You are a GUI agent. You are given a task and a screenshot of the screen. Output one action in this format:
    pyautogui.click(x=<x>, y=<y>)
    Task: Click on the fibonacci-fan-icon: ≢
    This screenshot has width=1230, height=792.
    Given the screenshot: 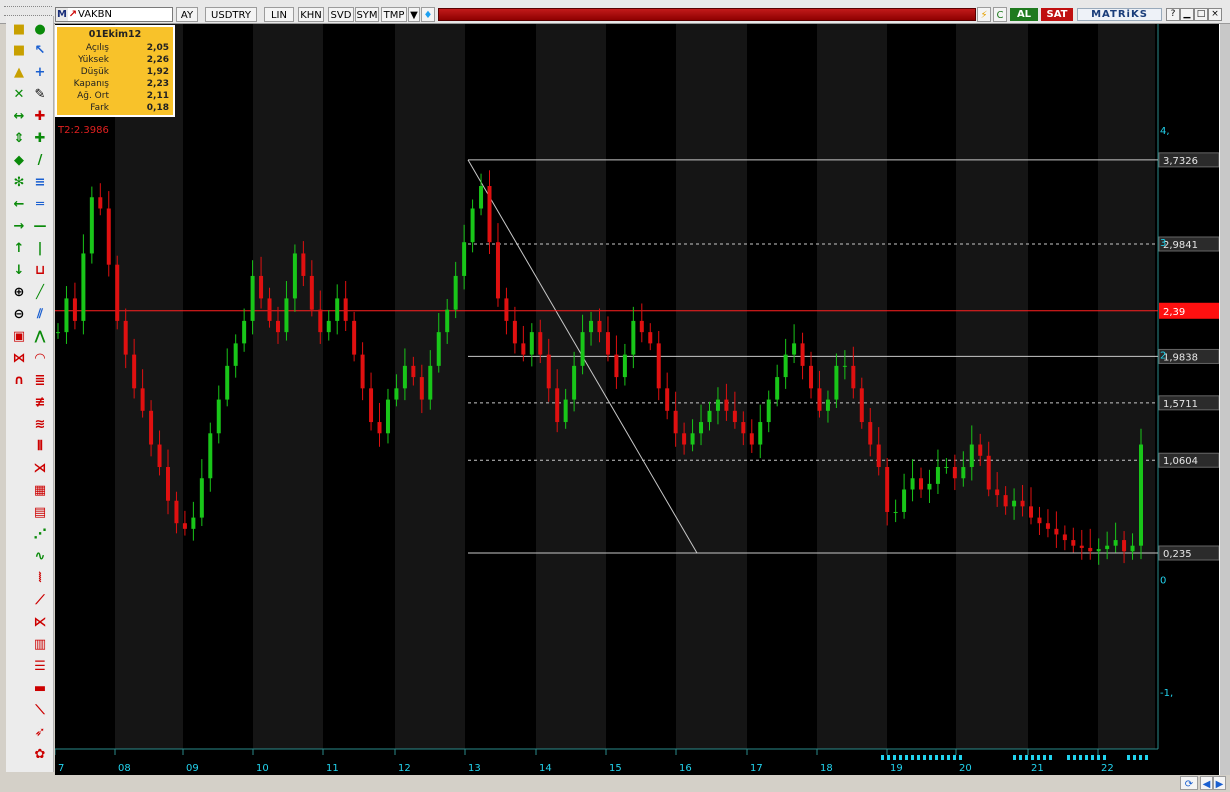 What is the action you would take?
    pyautogui.click(x=40, y=403)
    